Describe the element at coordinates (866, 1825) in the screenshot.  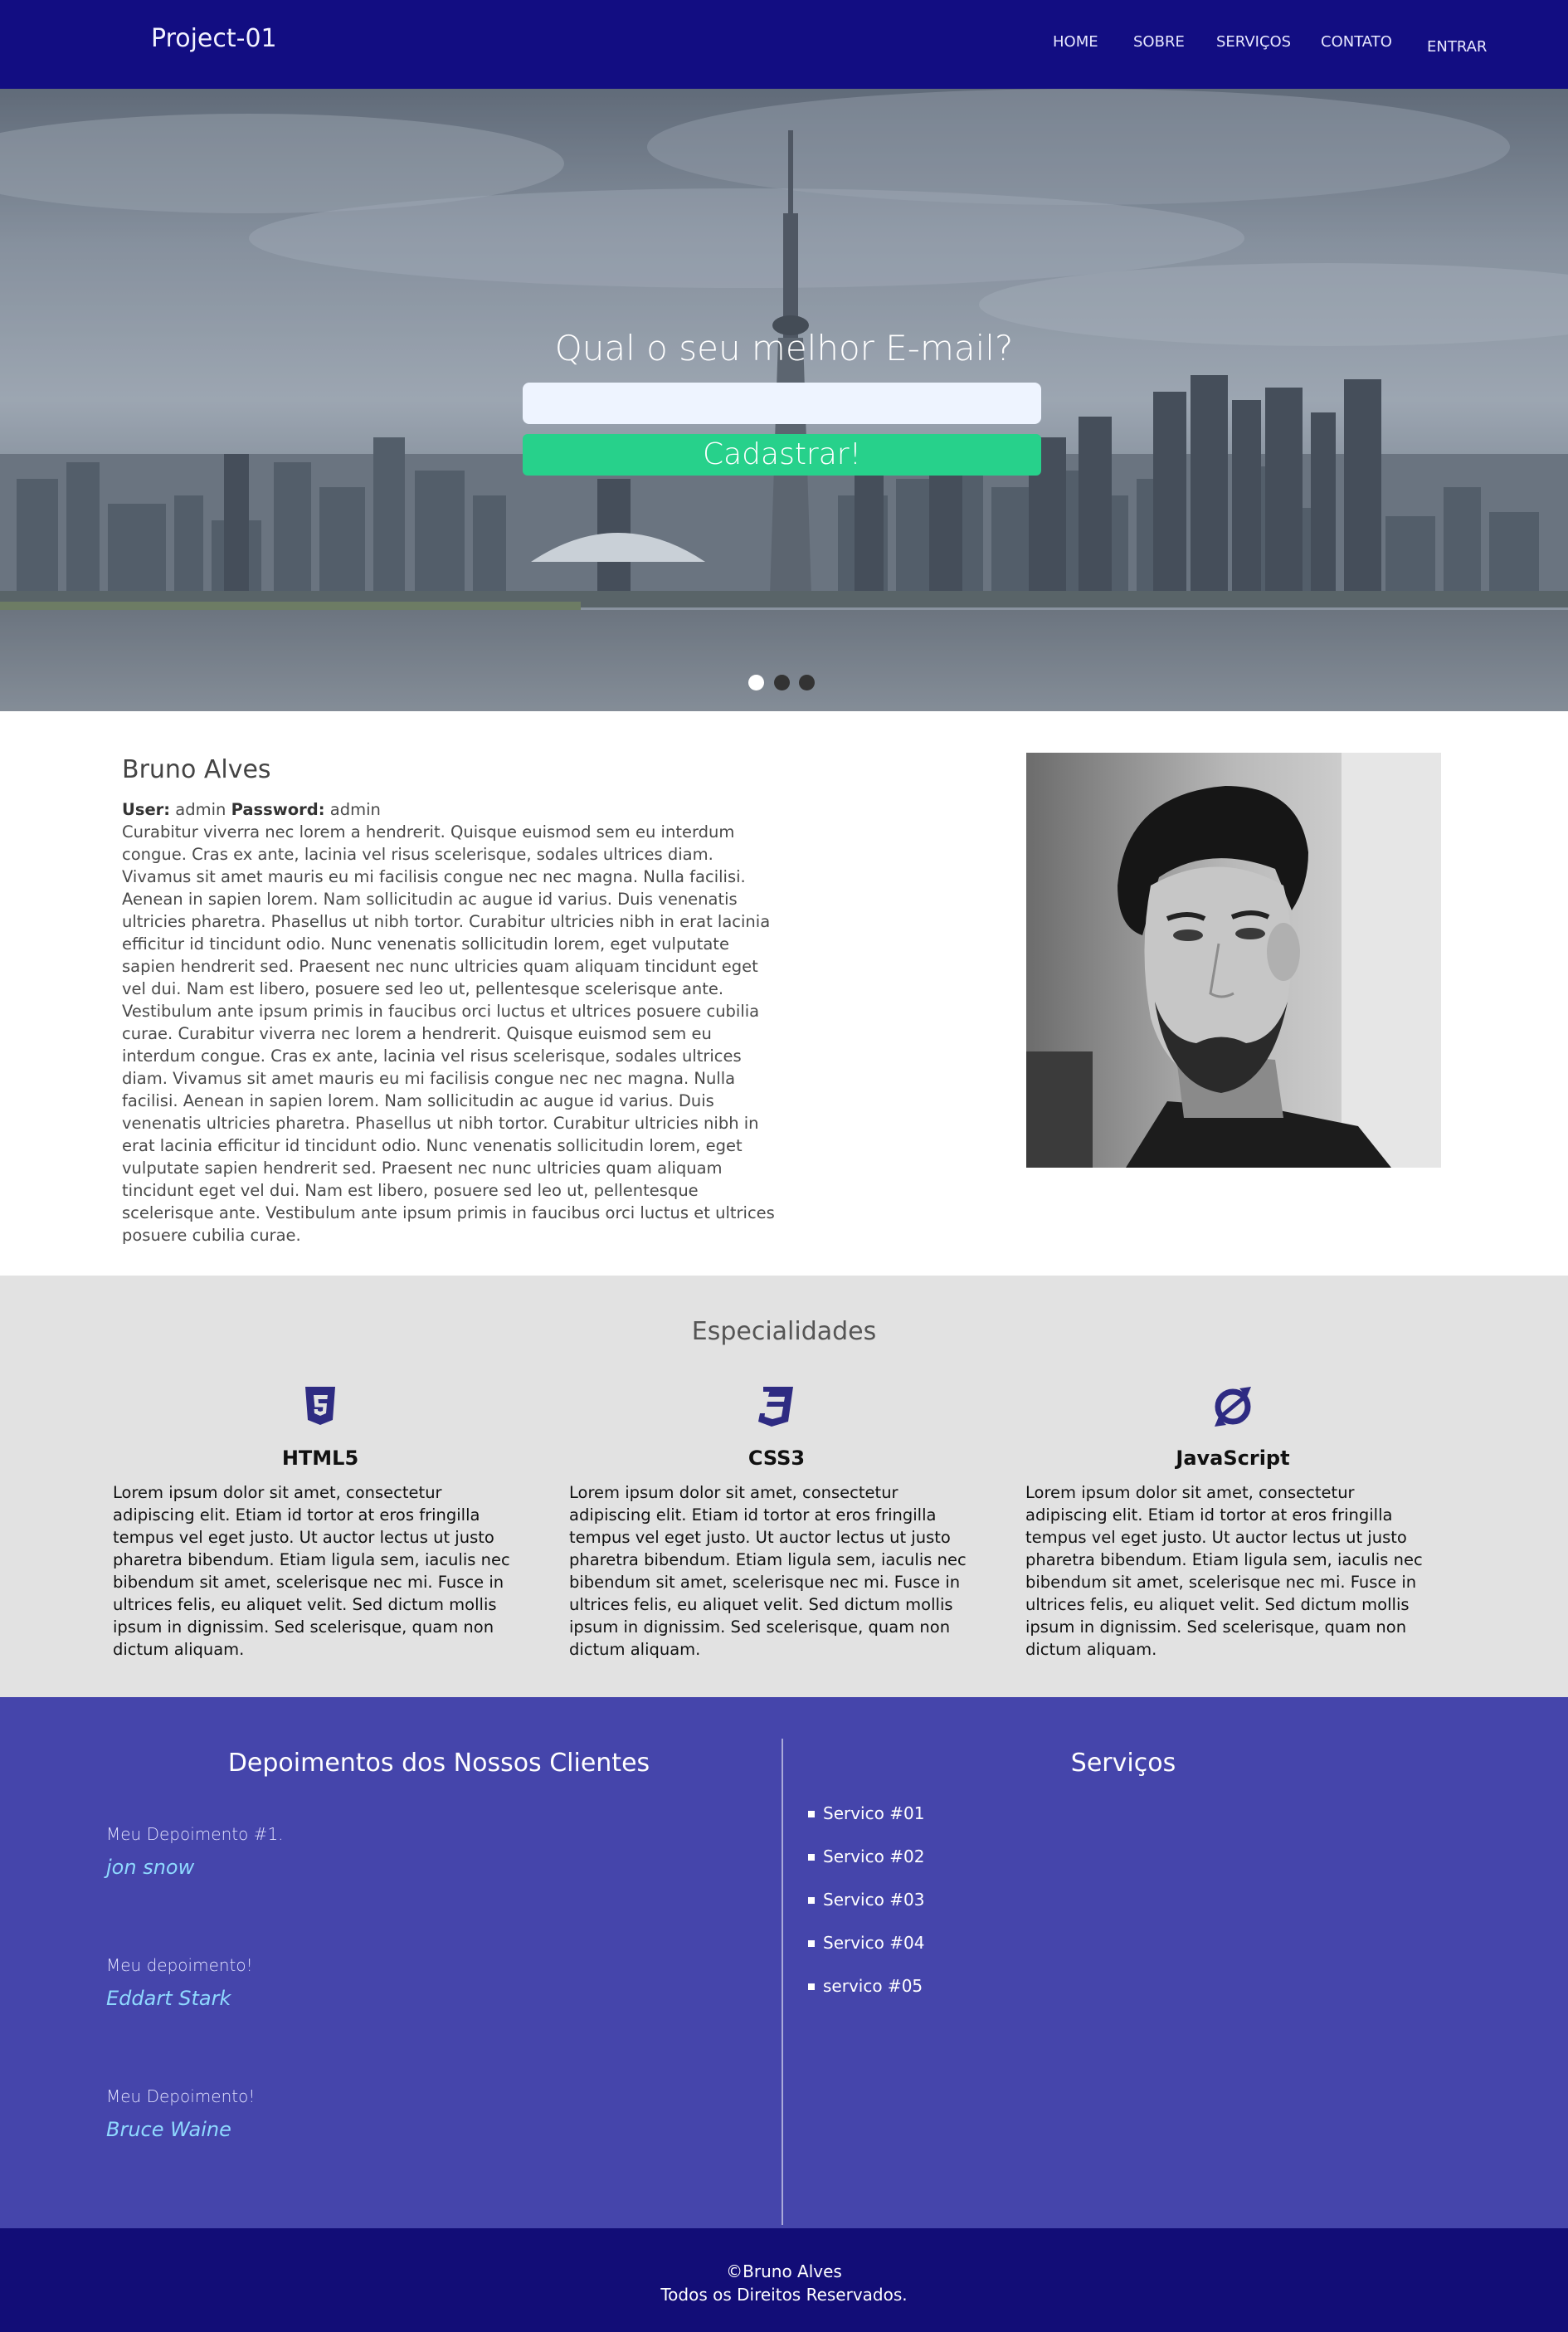
I see `service-item: Servico #01` at that location.